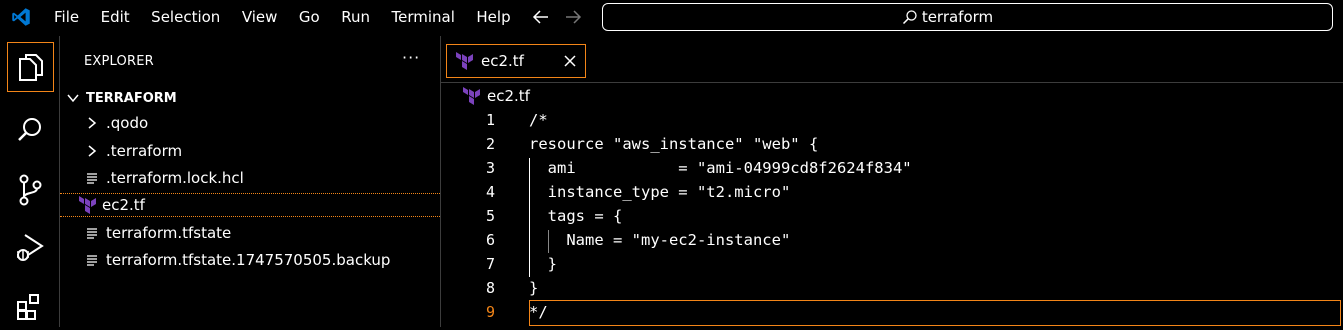 The image size is (1343, 330). What do you see at coordinates (490, 312) in the screenshot?
I see `line-number: 9` at bounding box center [490, 312].